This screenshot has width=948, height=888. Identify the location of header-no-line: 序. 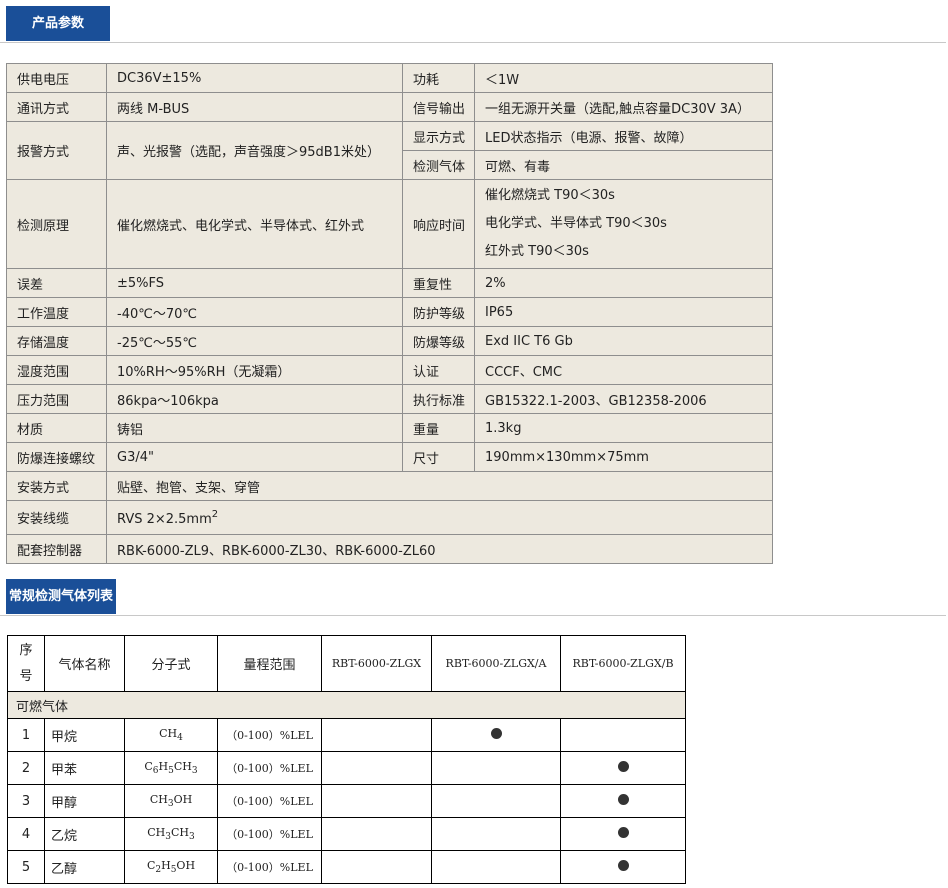
(26, 650).